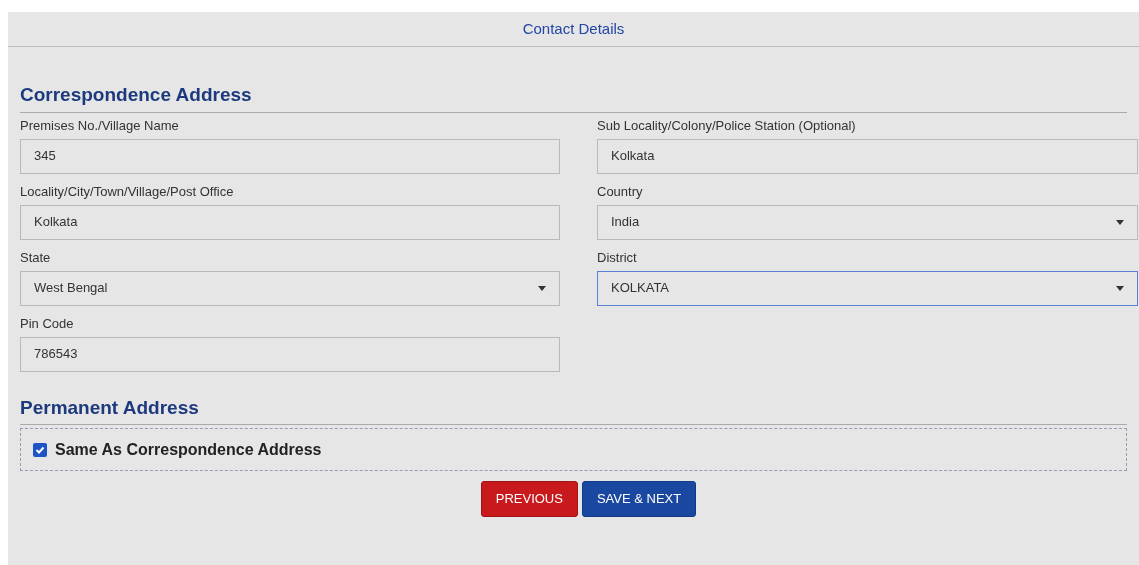  What do you see at coordinates (867, 288) in the screenshot?
I see `dropdown: KOLKATA` at bounding box center [867, 288].